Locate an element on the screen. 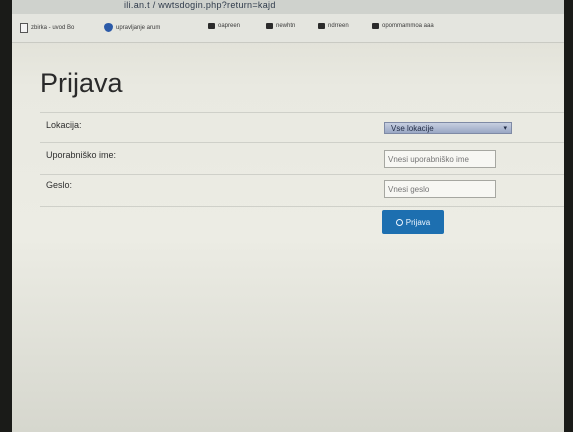 Image resolution: width=573 pixels, height=432 pixels. bookmark-item: upravljanje arum is located at coordinates (132, 27).